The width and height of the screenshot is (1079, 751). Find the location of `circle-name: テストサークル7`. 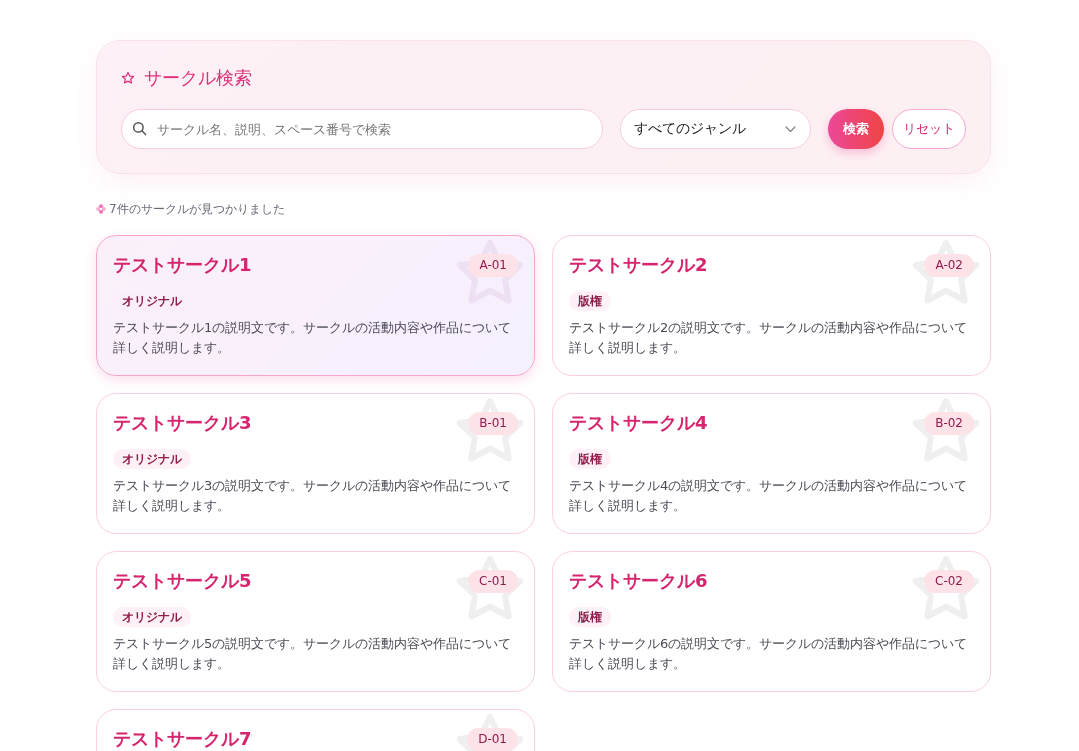

circle-name: テストサークル7 is located at coordinates (182, 739).